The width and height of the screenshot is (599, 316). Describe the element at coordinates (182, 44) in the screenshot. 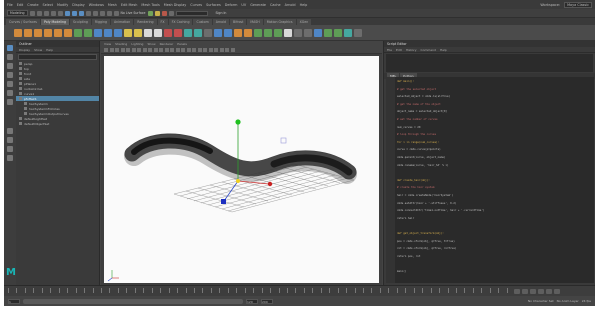

I see `viewport-menu-panels: Panels` at that location.